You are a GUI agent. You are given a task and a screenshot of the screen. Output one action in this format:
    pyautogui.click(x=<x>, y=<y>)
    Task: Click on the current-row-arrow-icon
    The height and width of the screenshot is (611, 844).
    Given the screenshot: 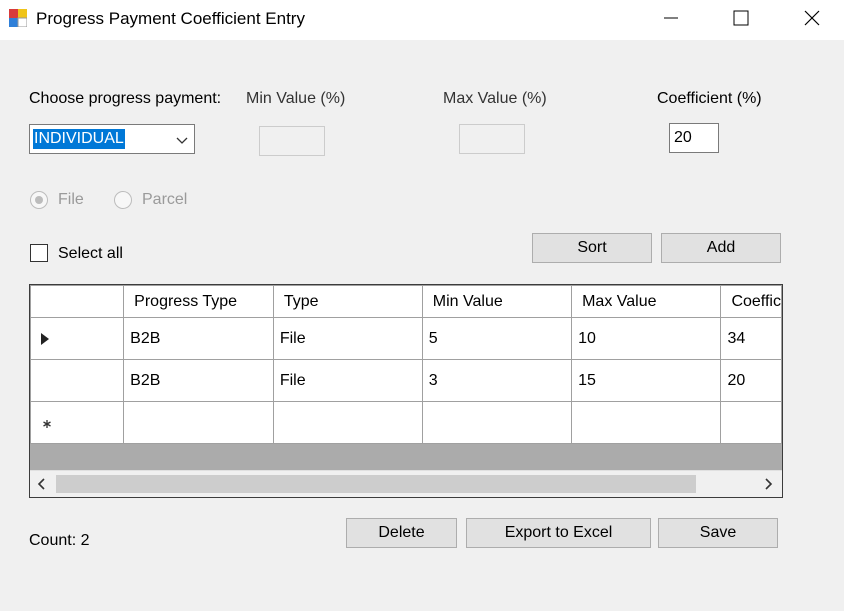 What is the action you would take?
    pyautogui.click(x=45, y=339)
    